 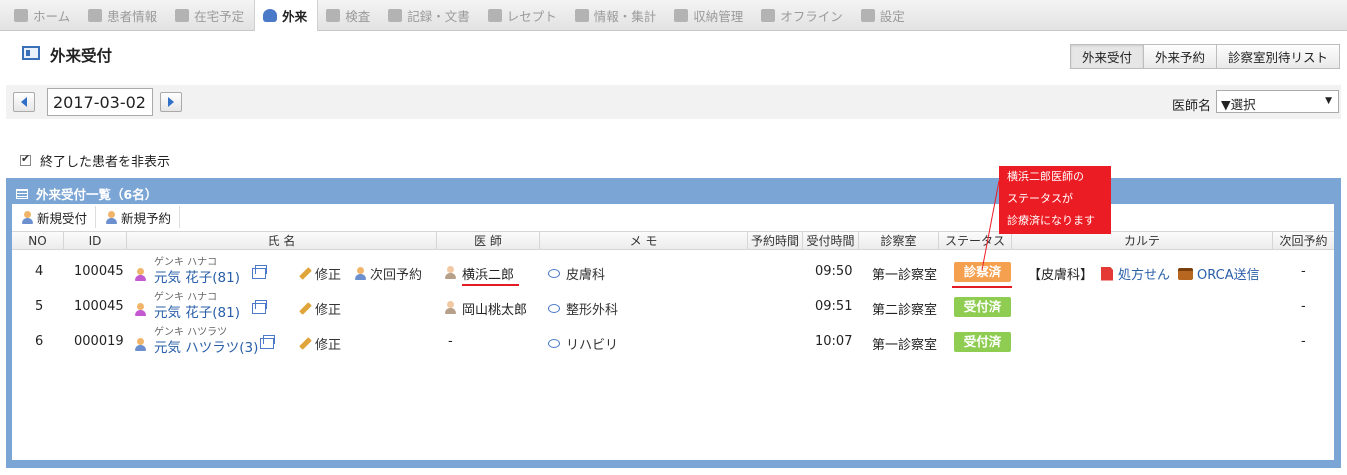 What do you see at coordinates (95, 15) in the screenshot?
I see `patient-info-icon` at bounding box center [95, 15].